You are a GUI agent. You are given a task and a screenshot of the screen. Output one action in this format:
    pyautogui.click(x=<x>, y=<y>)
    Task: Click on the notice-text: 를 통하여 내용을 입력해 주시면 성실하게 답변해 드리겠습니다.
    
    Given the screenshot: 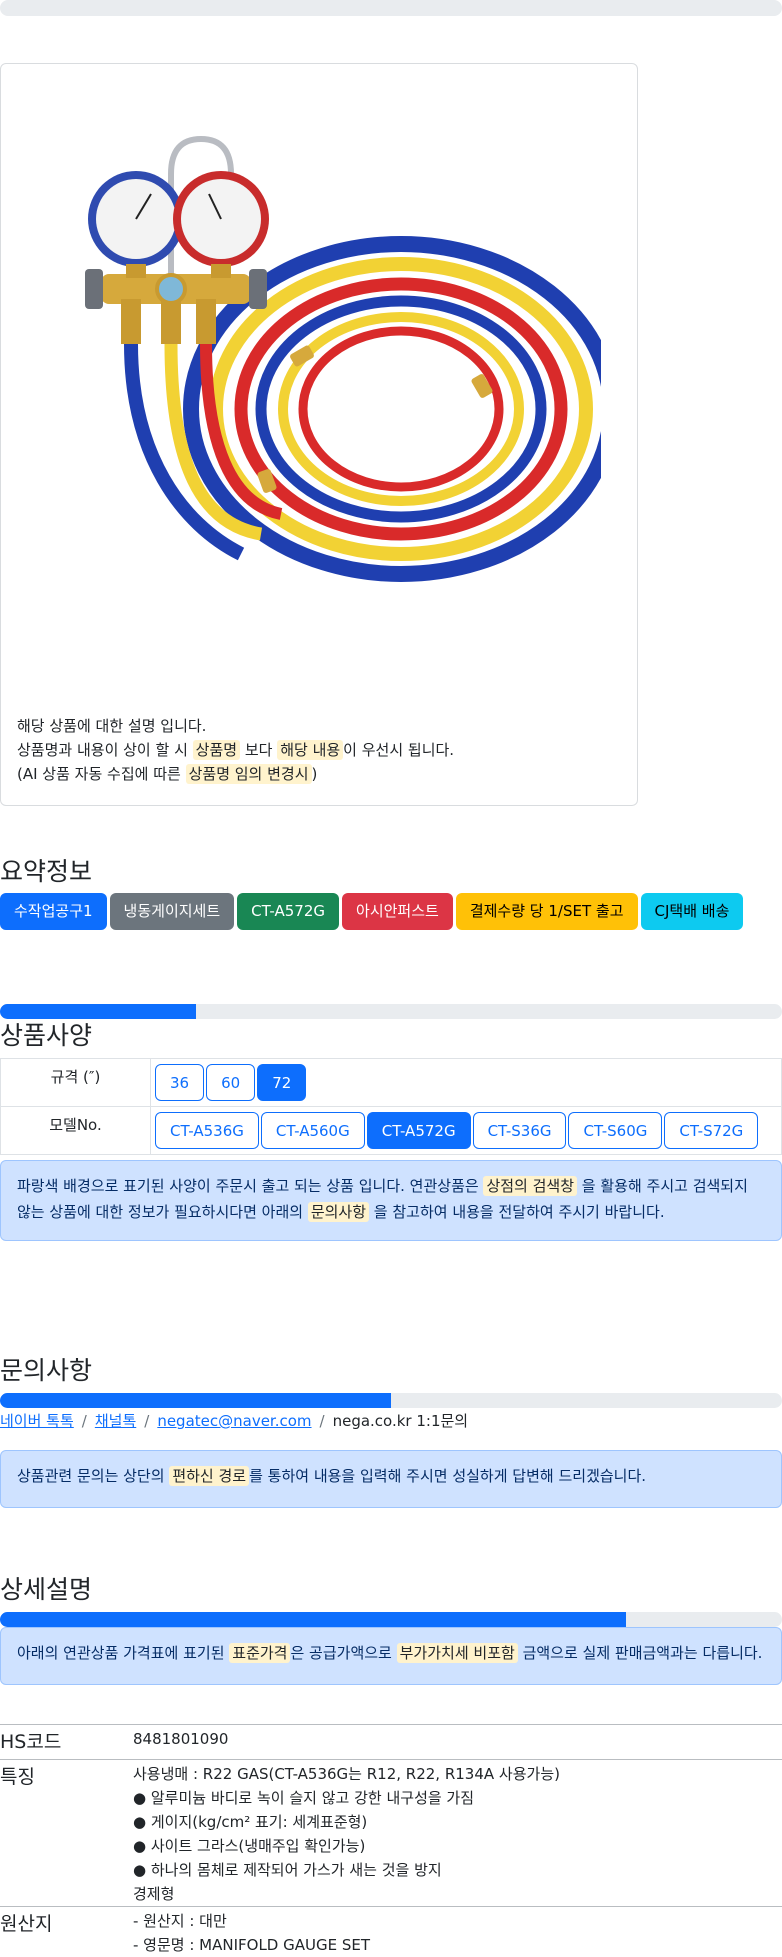 What is the action you would take?
    pyautogui.click(x=447, y=1476)
    